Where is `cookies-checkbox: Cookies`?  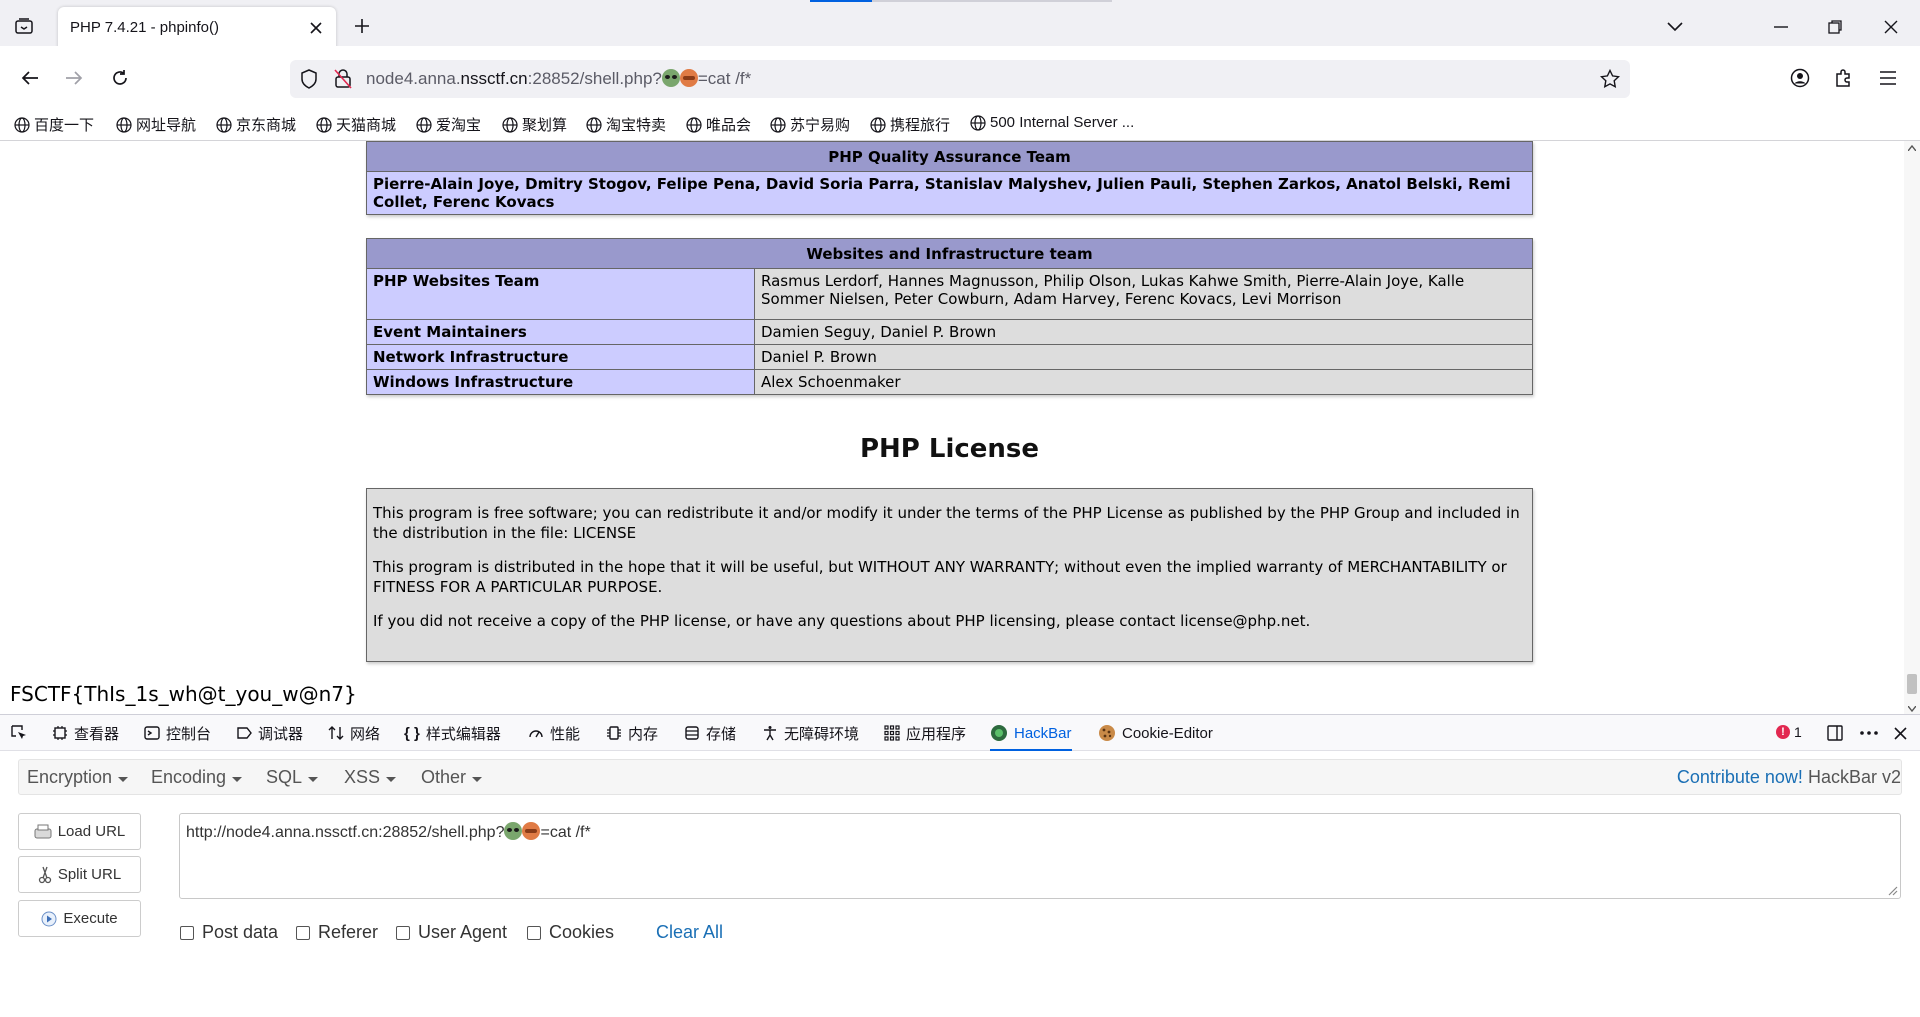 cookies-checkbox: Cookies is located at coordinates (570, 932).